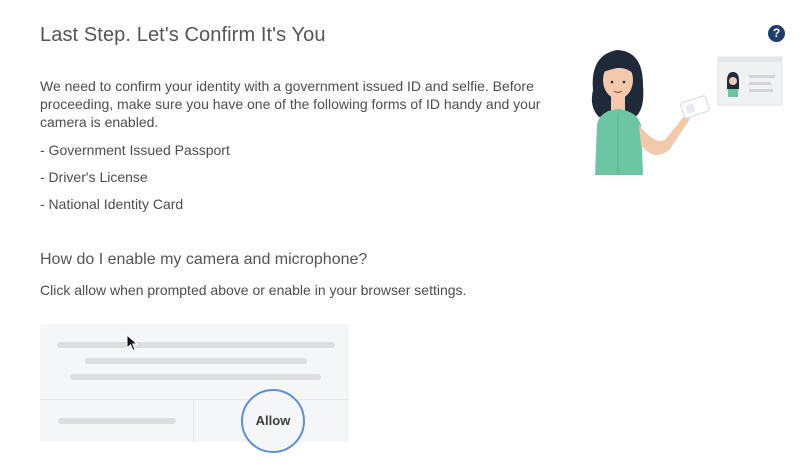  I want to click on deny-placeholder, so click(117, 421).